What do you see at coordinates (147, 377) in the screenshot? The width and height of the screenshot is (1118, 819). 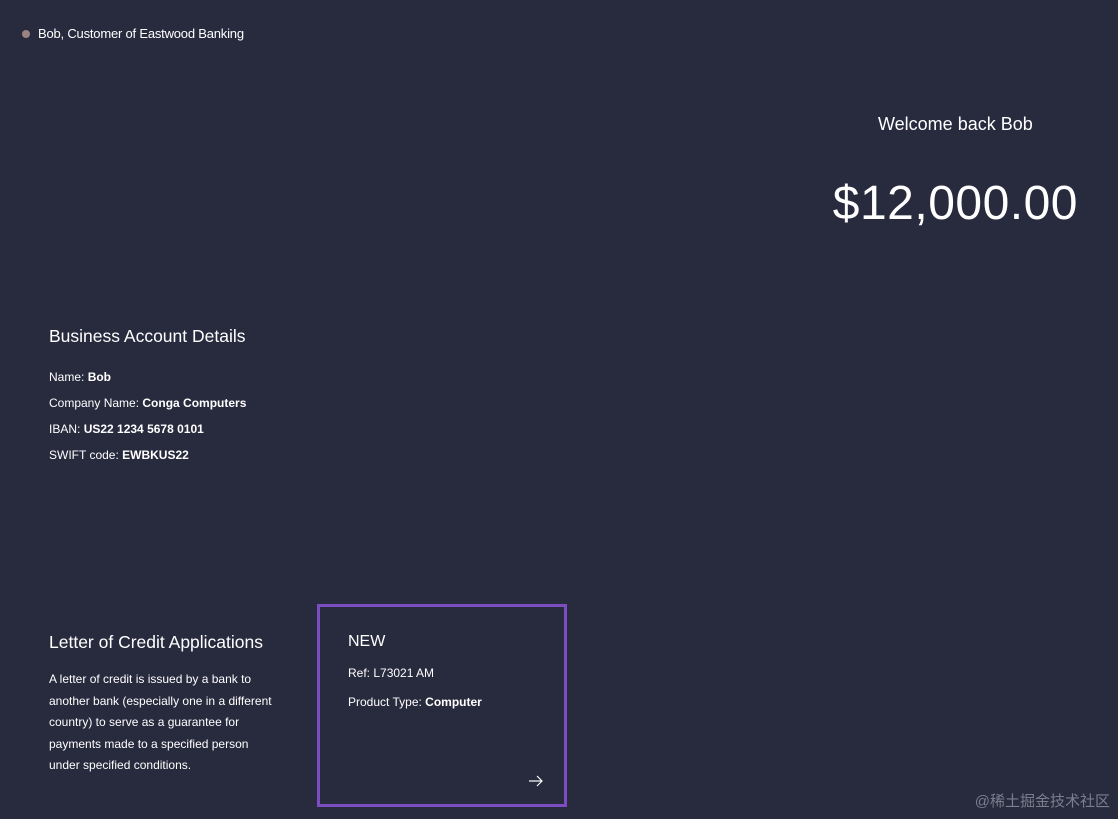 I see `detail-row-name: Name: Bob` at bounding box center [147, 377].